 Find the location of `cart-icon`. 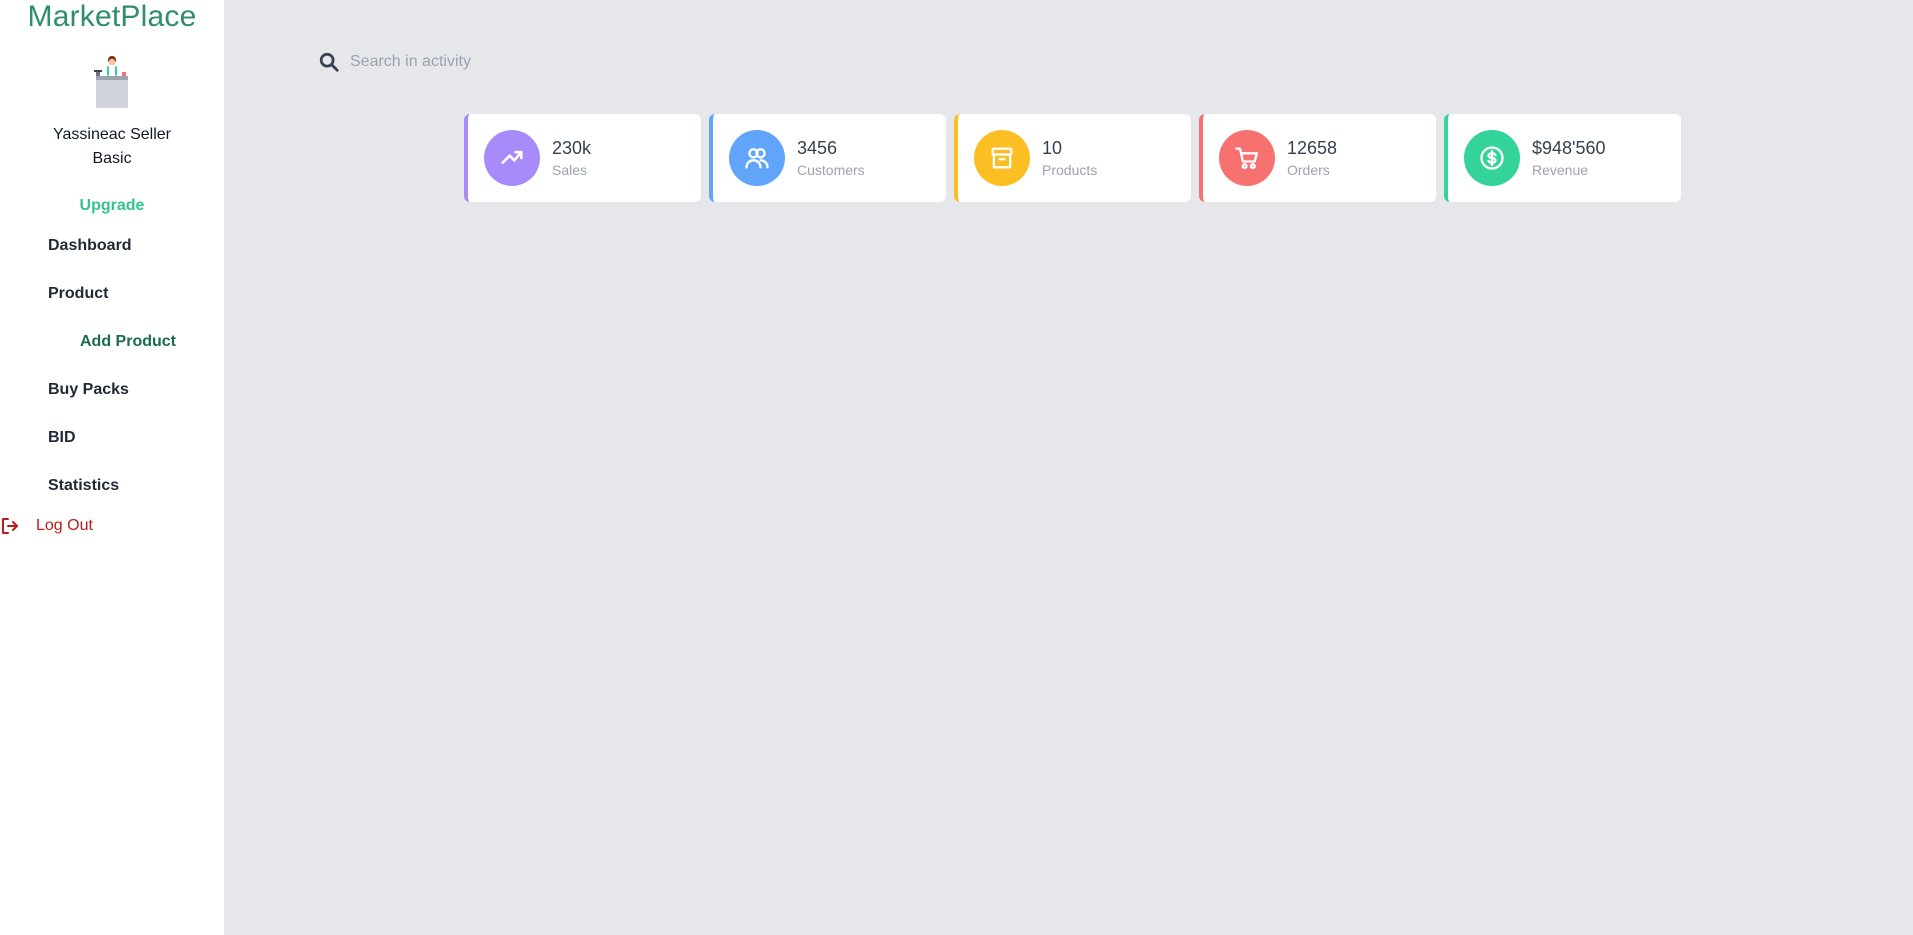

cart-icon is located at coordinates (1247, 158).